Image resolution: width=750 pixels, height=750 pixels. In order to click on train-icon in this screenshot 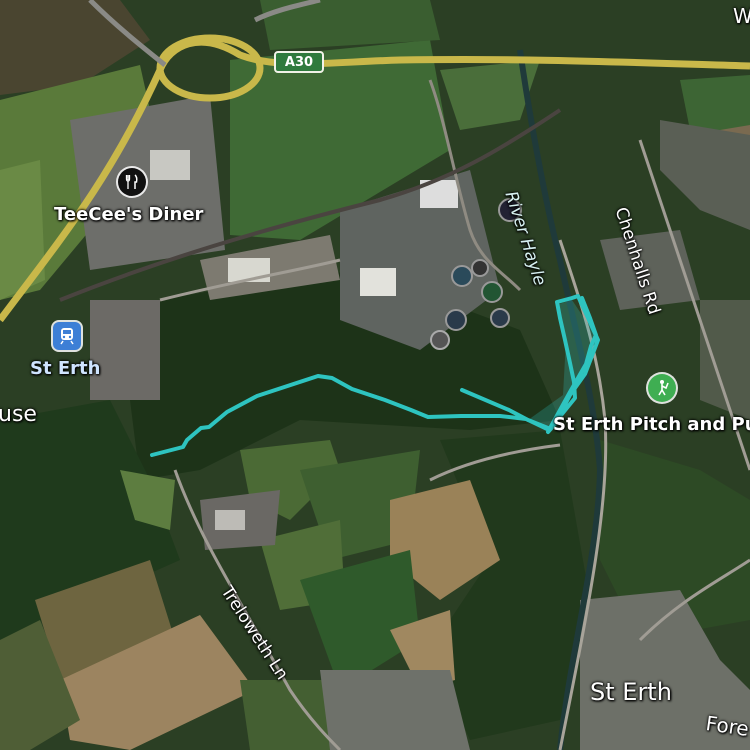, I will do `click(67, 336)`.